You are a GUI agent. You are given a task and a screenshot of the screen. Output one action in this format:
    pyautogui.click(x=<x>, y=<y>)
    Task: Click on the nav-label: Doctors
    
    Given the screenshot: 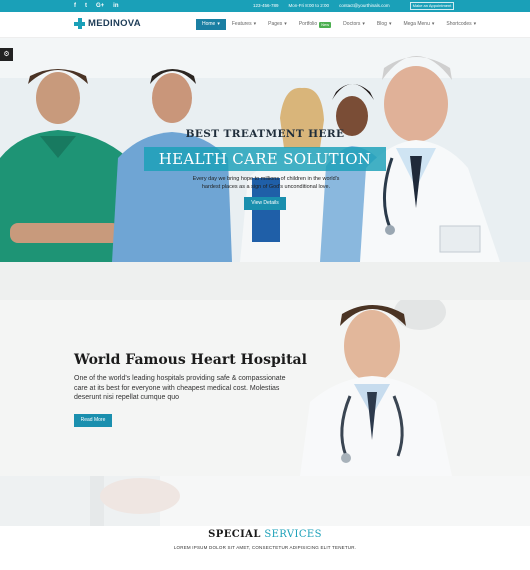 What is the action you would take?
    pyautogui.click(x=352, y=24)
    